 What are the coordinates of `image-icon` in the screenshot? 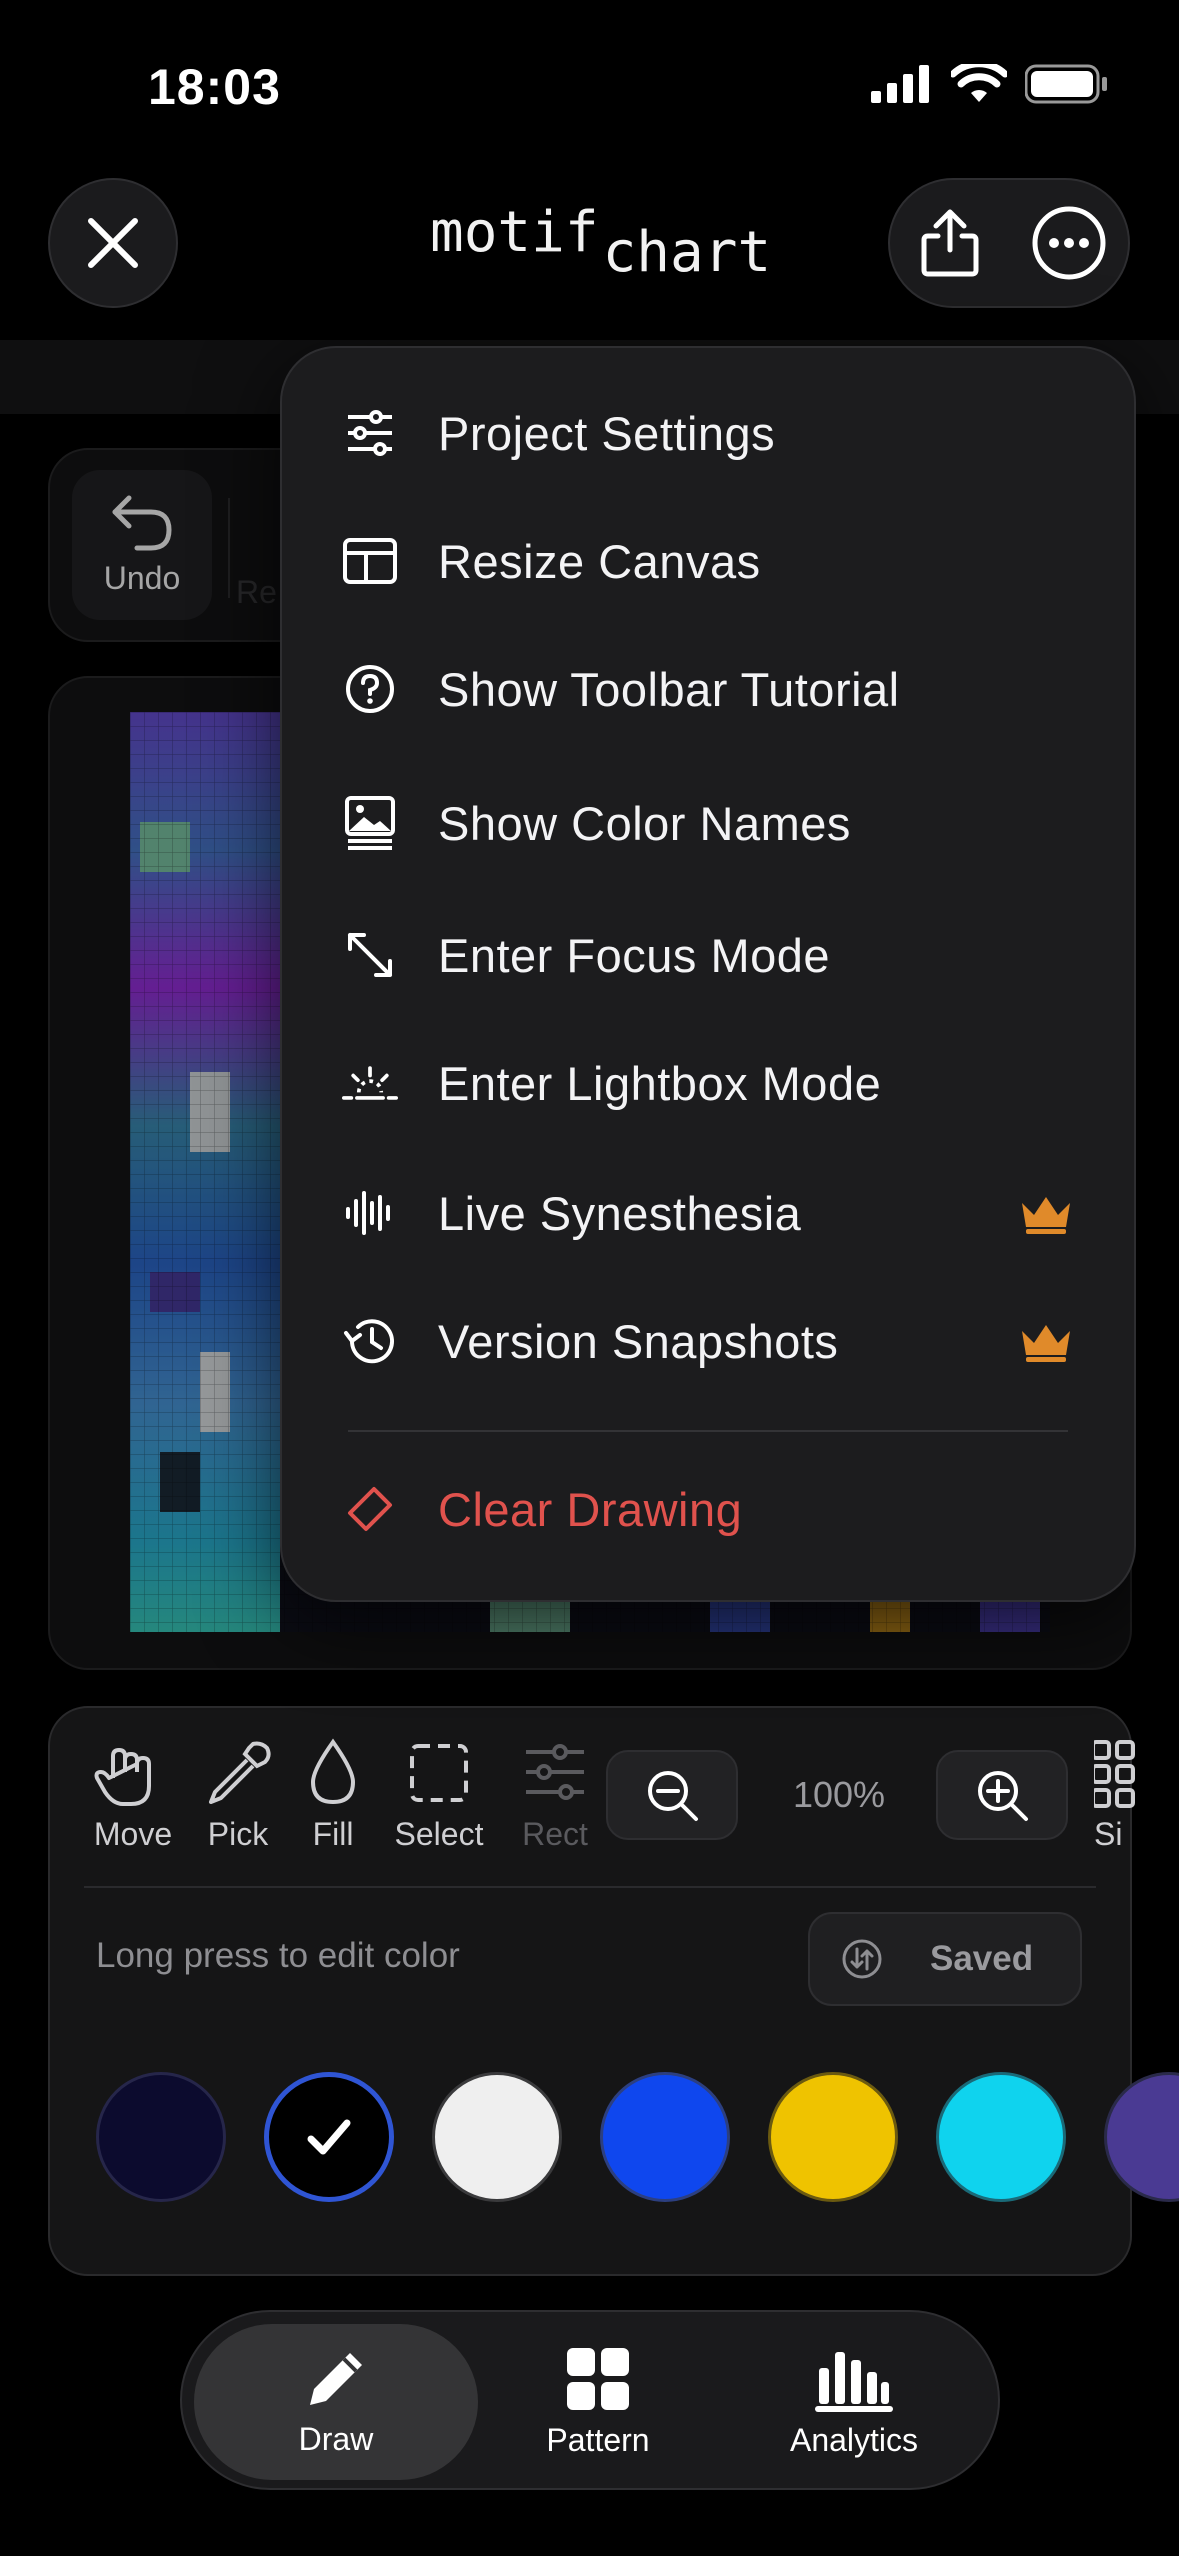 It's located at (370, 823).